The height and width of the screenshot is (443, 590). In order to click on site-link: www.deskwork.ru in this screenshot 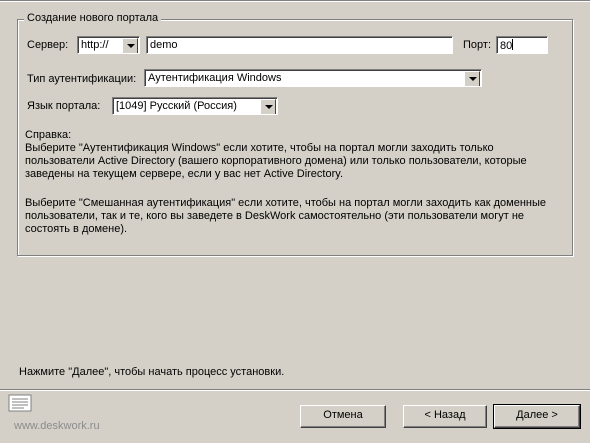, I will do `click(57, 426)`.